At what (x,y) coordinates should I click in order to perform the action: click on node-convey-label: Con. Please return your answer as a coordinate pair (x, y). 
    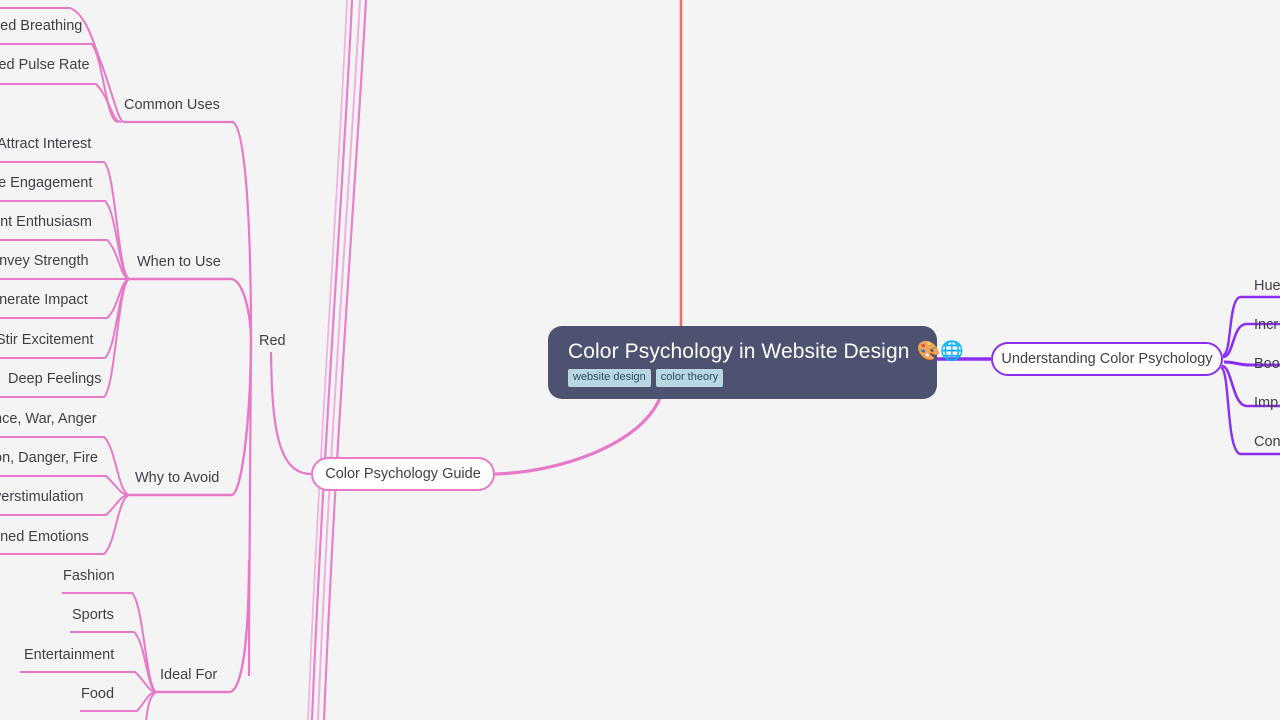
    Looking at the image, I should click on (1267, 442).